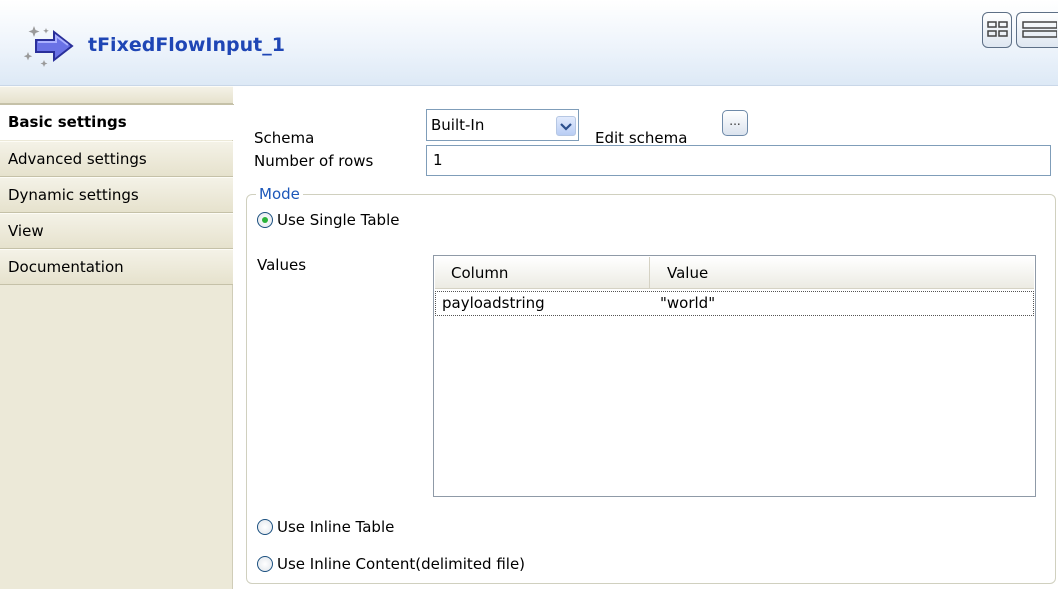 This screenshot has height=589, width=1058. What do you see at coordinates (265, 527) in the screenshot?
I see `inline-table-radio` at bounding box center [265, 527].